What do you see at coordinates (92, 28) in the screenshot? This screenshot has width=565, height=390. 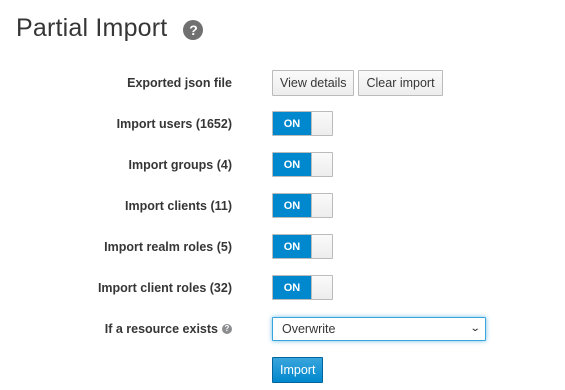 I see `page-title: Partial Import` at bounding box center [92, 28].